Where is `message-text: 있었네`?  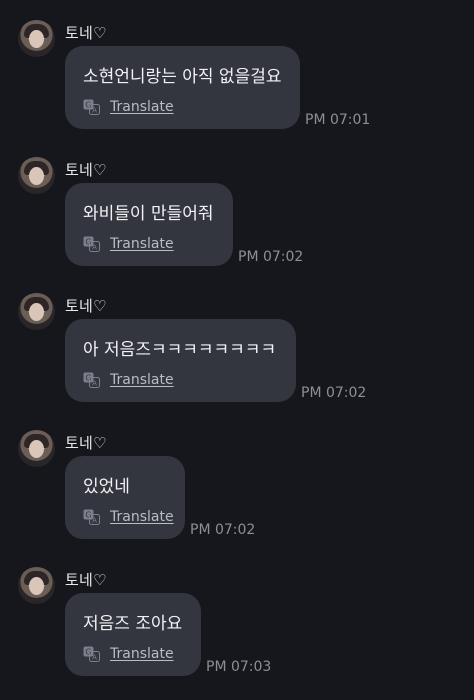 message-text: 있었네 is located at coordinates (106, 487).